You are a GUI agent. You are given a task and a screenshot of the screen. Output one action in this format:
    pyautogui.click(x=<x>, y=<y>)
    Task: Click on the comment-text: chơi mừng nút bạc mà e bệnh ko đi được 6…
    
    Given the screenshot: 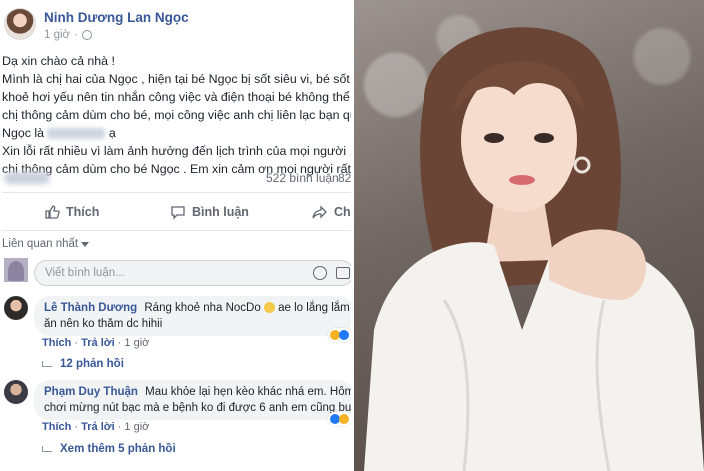 What is the action you would take?
    pyautogui.click(x=198, y=408)
    